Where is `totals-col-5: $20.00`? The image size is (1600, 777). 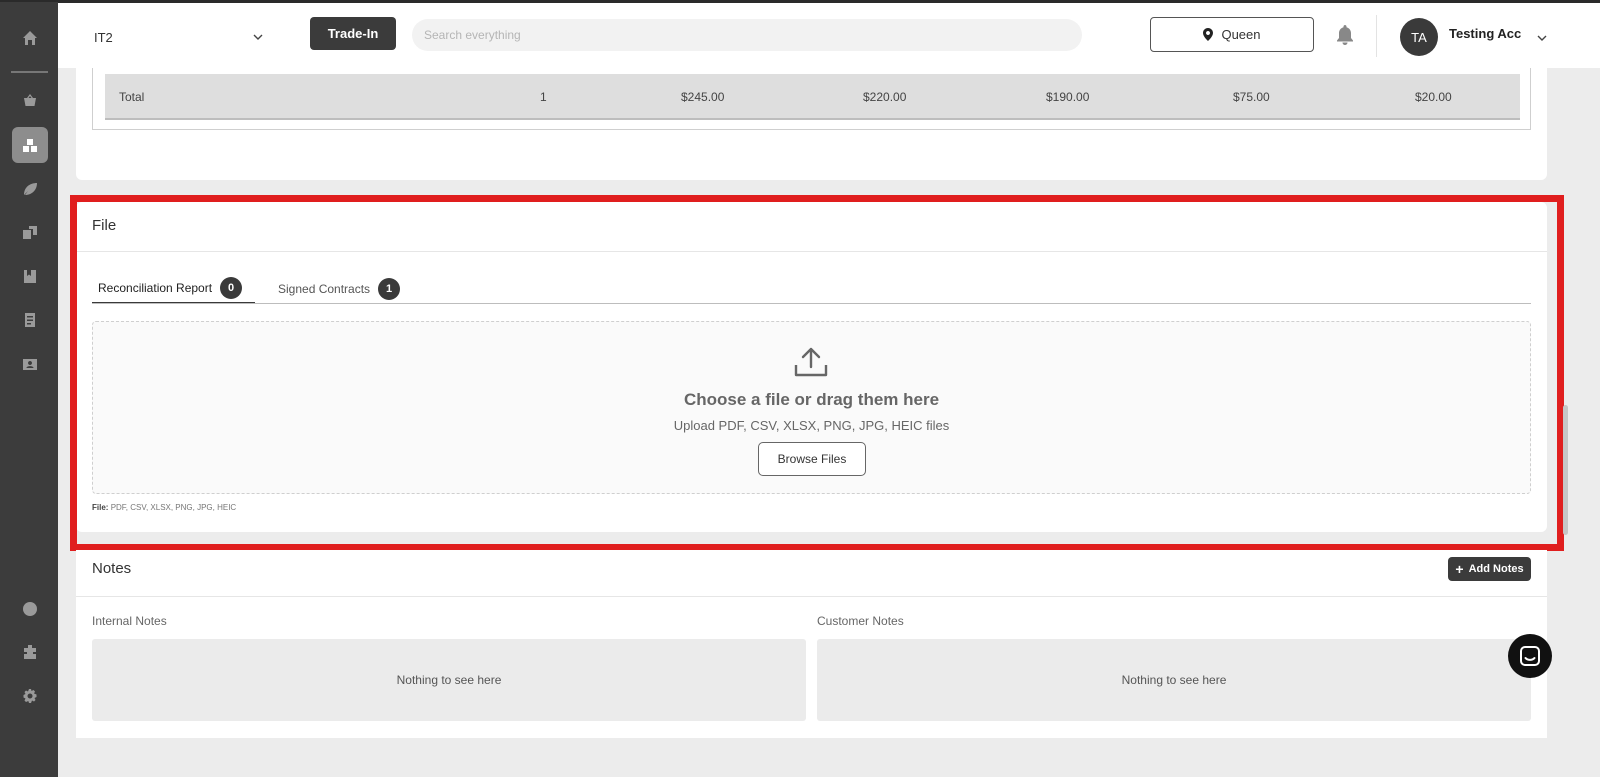
totals-col-5: $20.00 is located at coordinates (1433, 97).